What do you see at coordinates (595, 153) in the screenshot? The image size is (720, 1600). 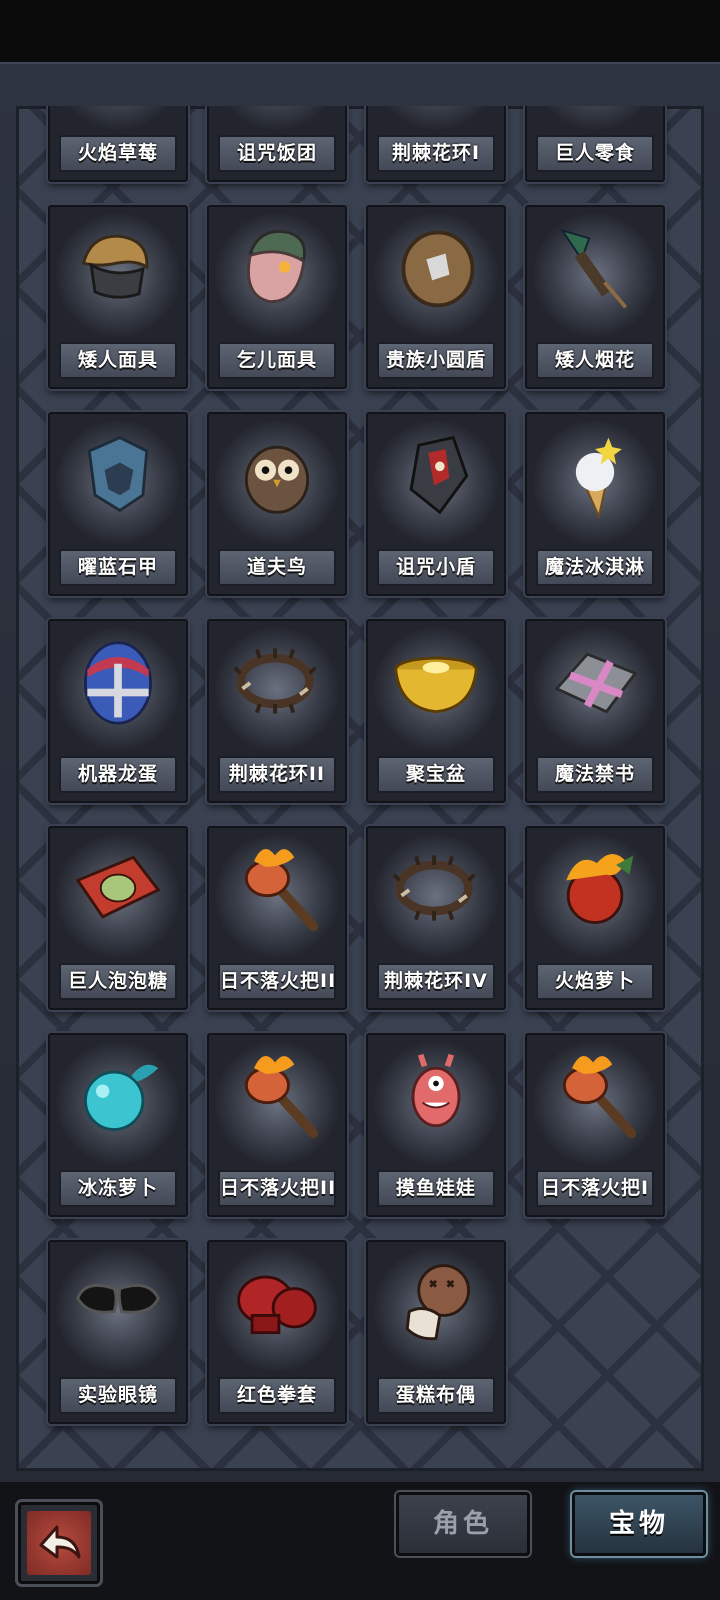 I see `treasure-label: 巨人零食` at bounding box center [595, 153].